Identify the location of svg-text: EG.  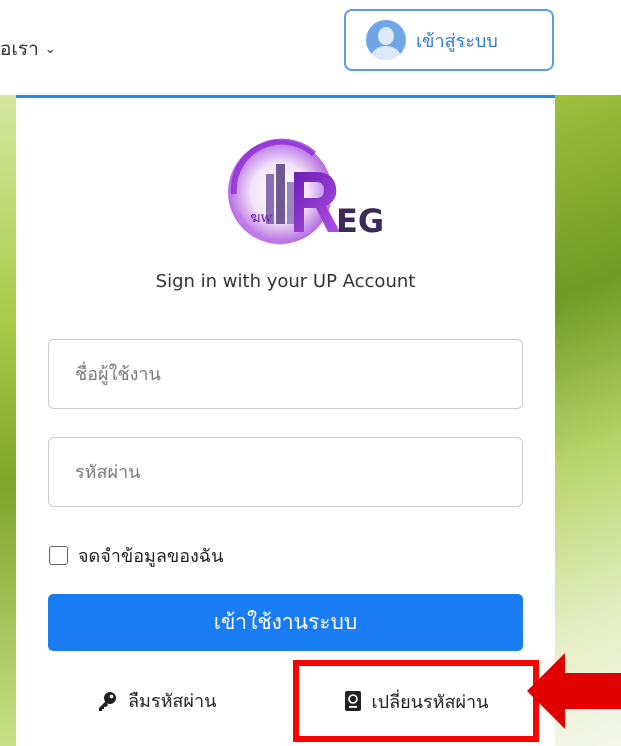
(360, 221).